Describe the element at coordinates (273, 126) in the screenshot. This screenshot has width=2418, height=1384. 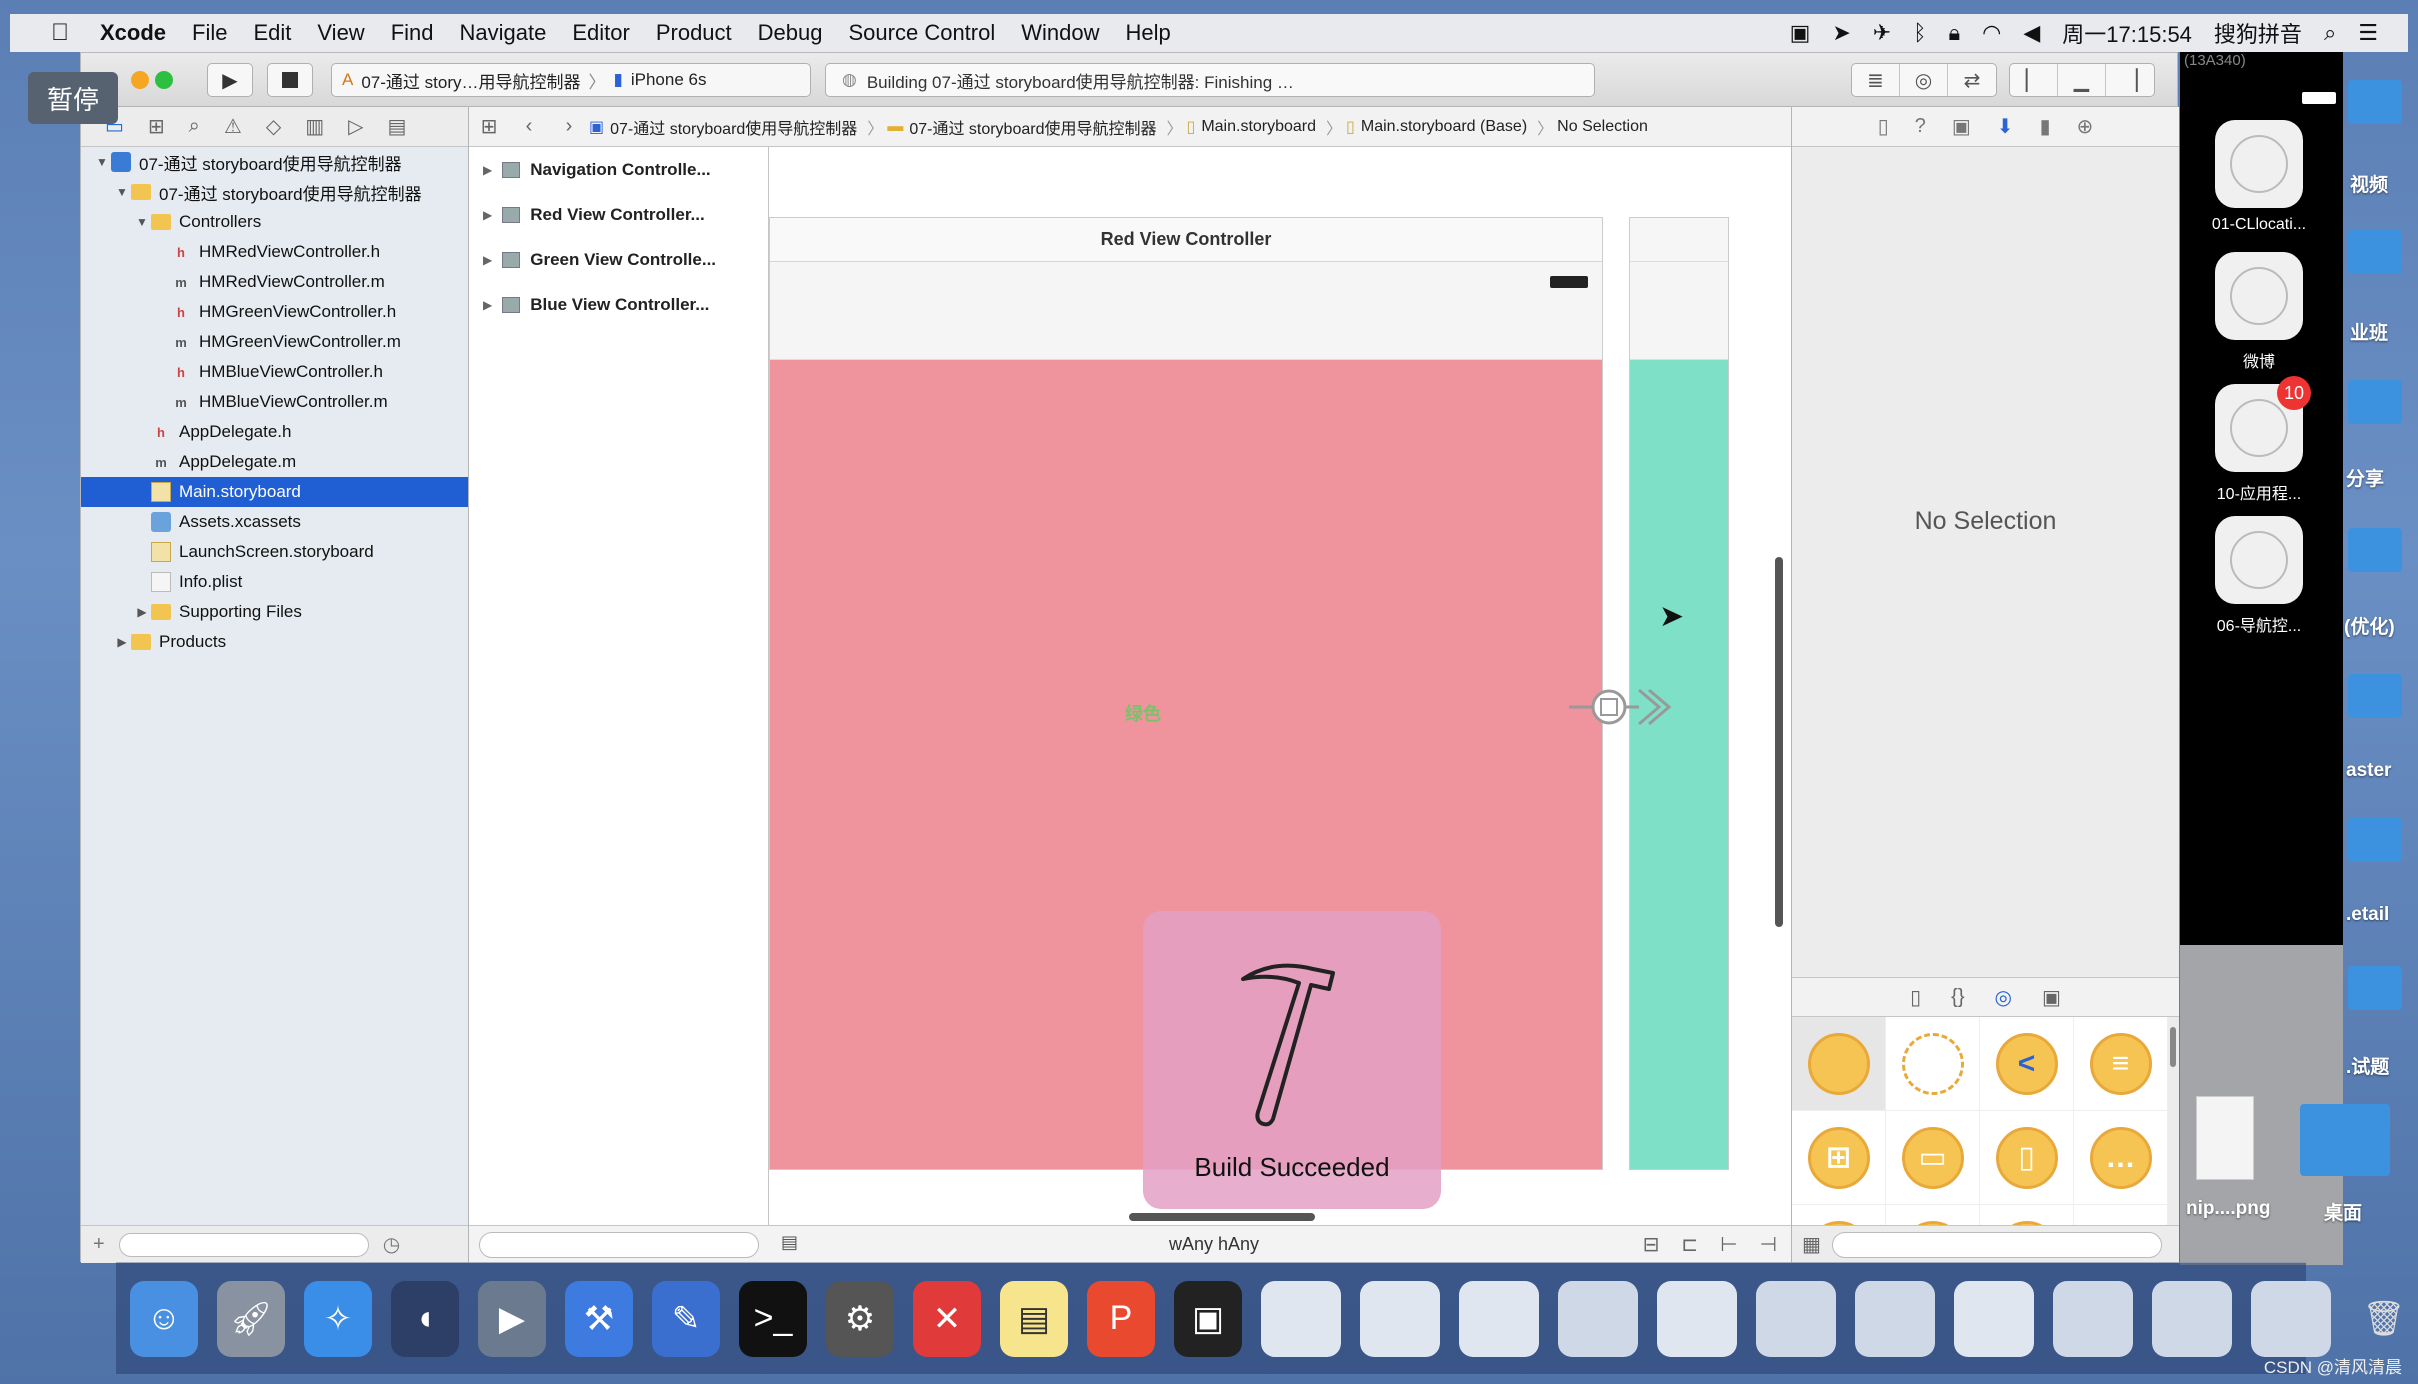
I see `test-navigator-icon: ◇` at that location.